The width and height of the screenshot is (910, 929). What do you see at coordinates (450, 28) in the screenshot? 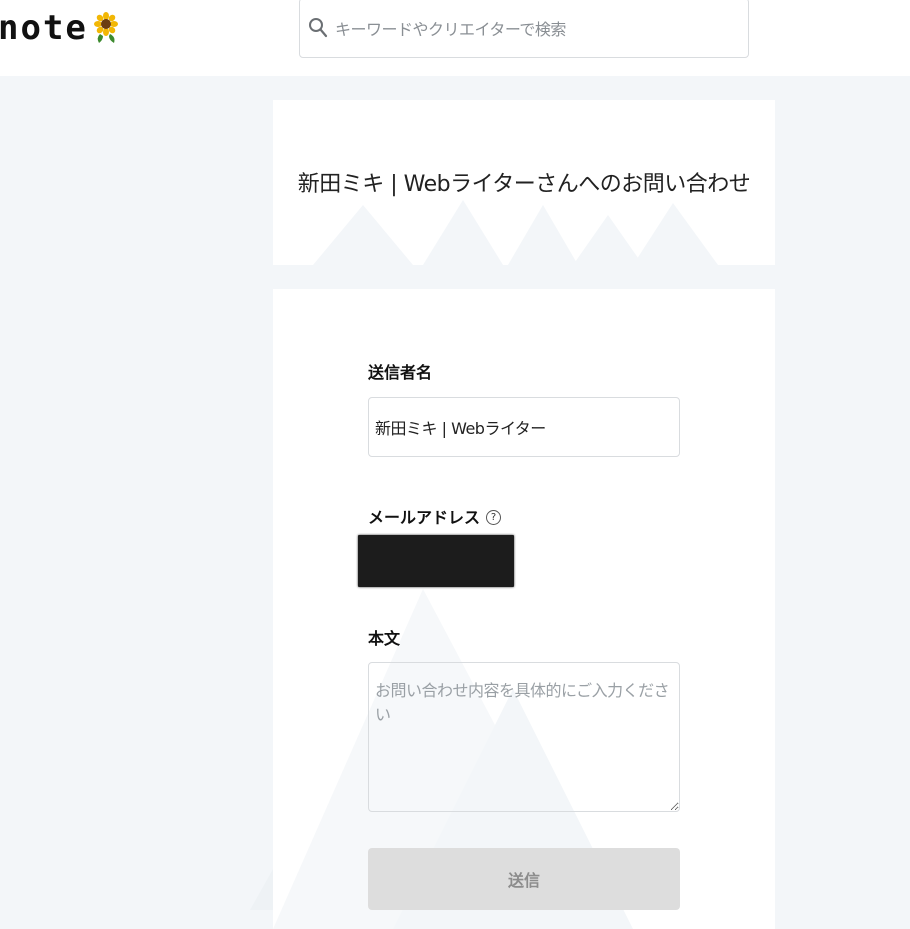
I see `search-input-placeholder: キーワードやクリエイターで検索` at bounding box center [450, 28].